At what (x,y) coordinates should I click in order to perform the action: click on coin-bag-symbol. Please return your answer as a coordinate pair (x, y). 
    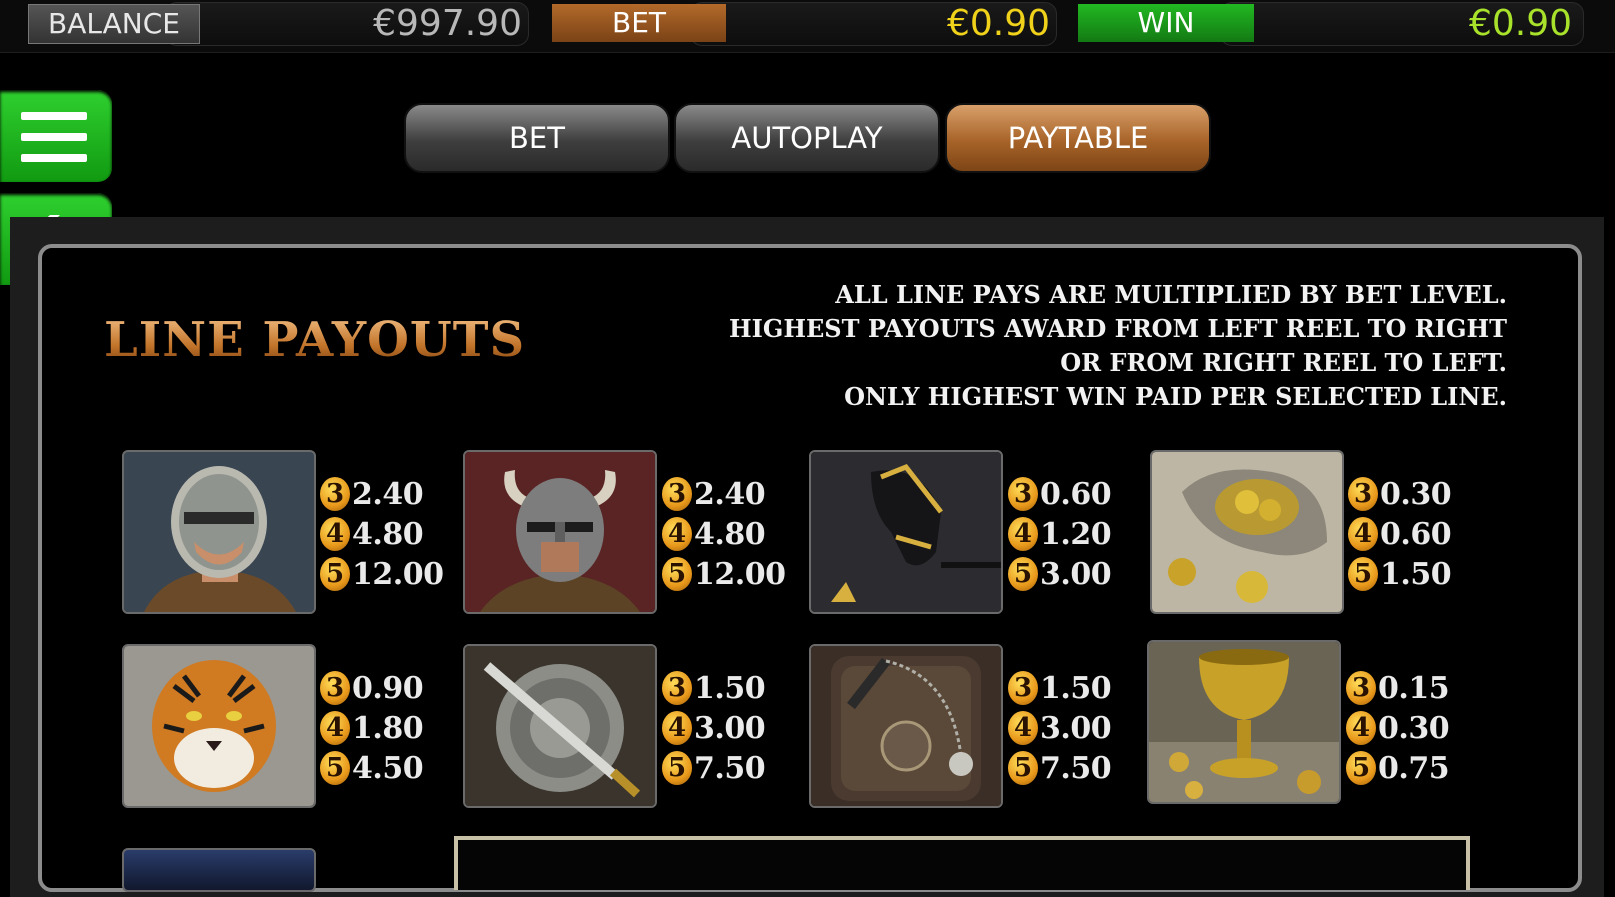
    Looking at the image, I should click on (1247, 532).